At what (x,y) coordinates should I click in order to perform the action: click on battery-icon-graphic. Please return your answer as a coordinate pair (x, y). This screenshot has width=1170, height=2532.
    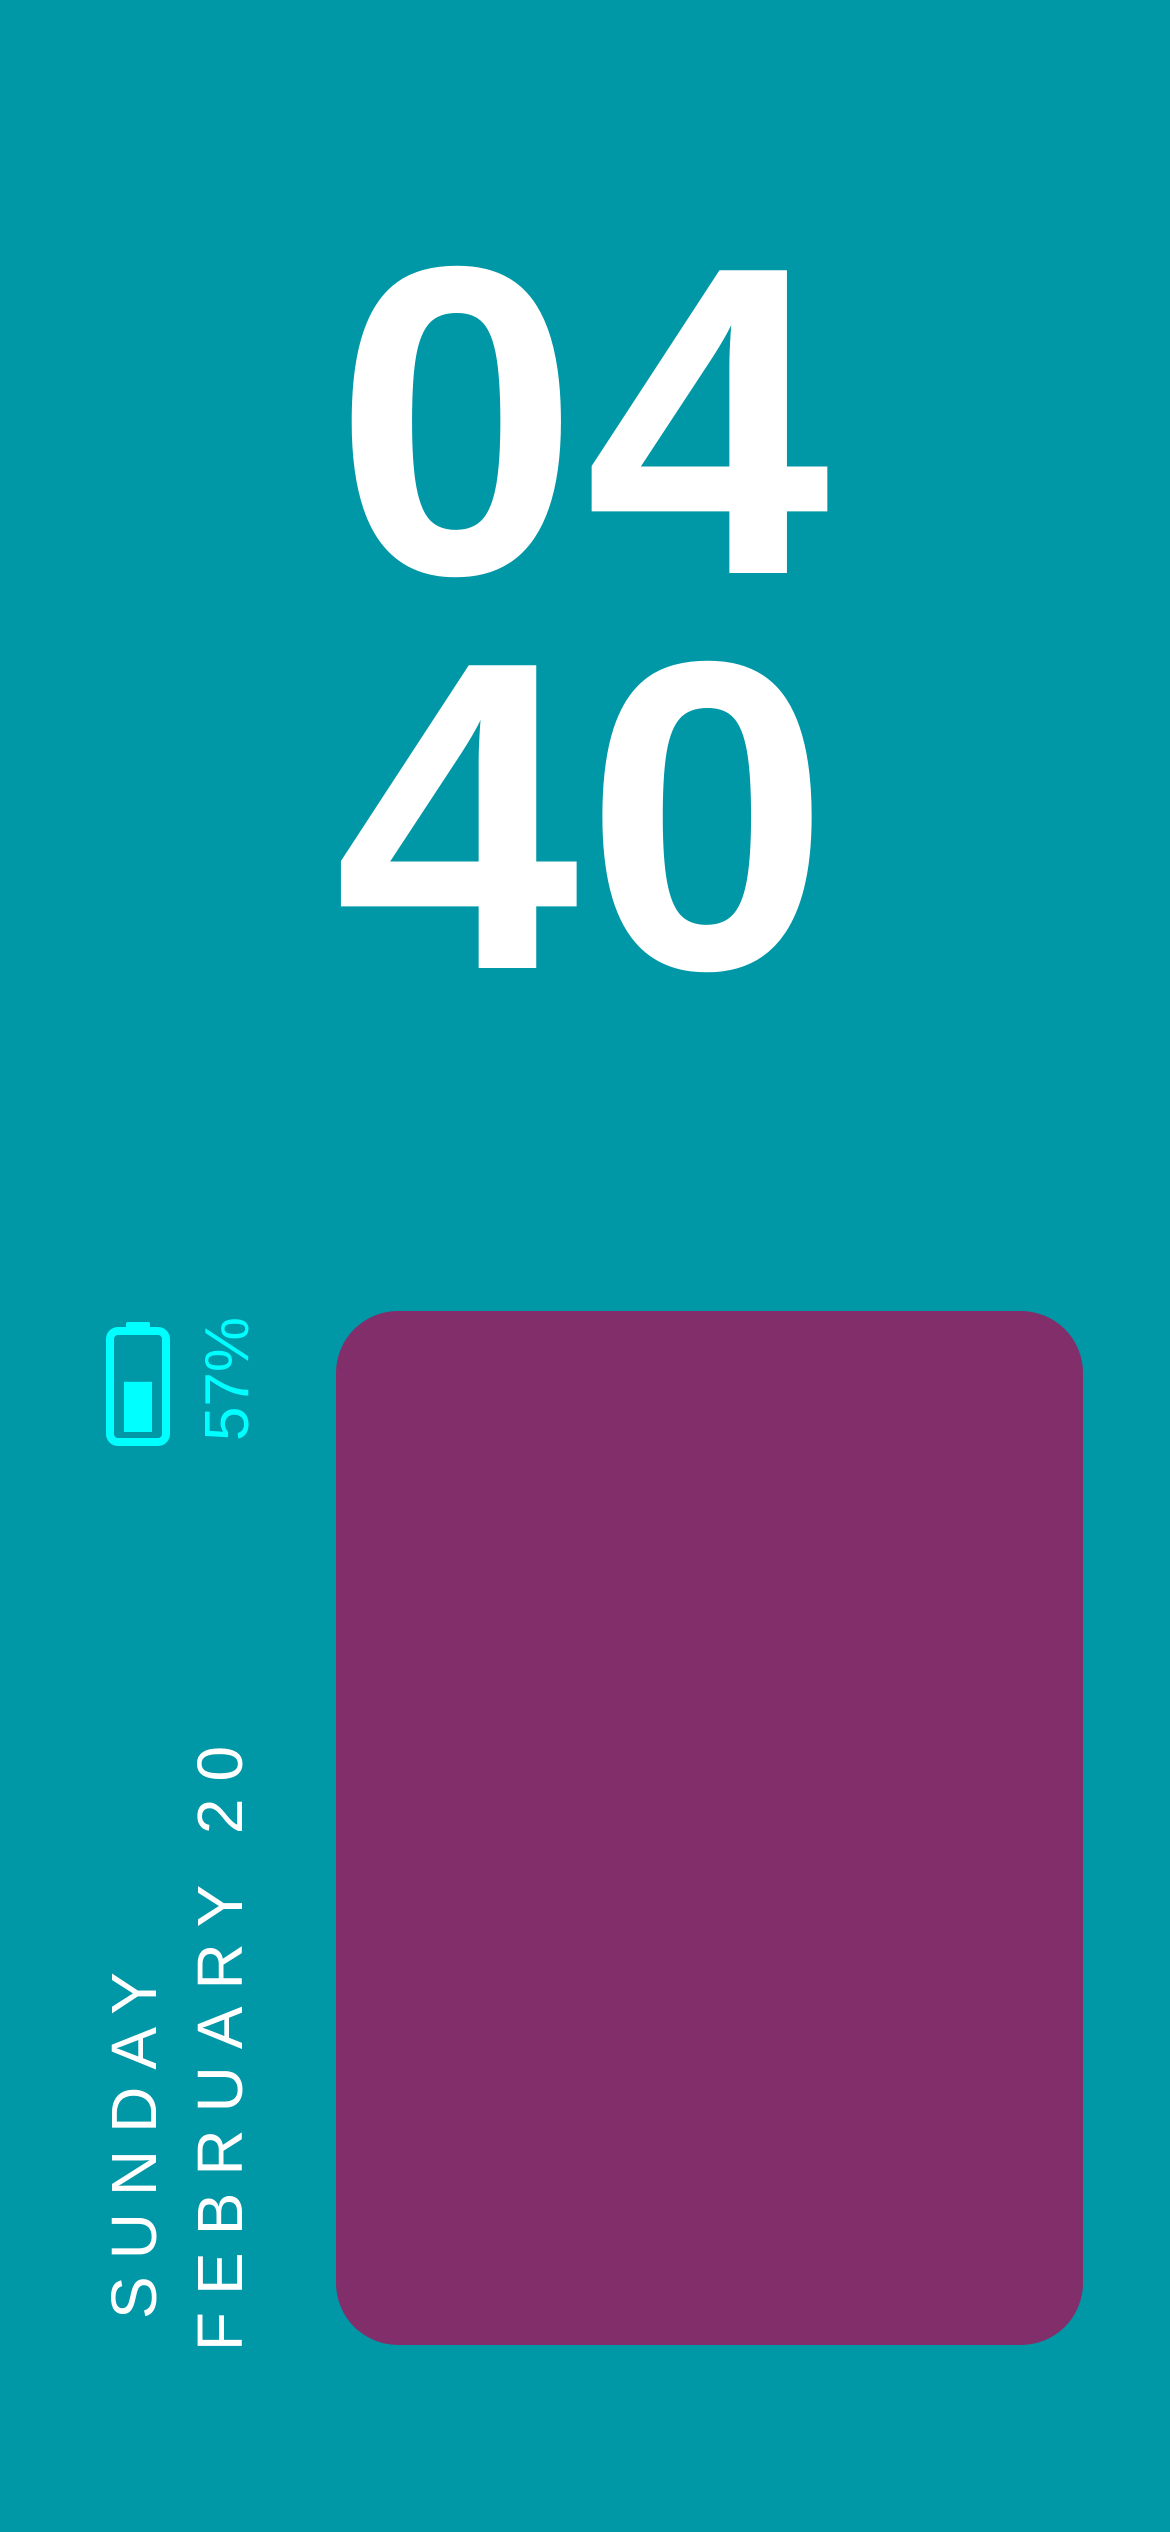
    Looking at the image, I should click on (138, 1384).